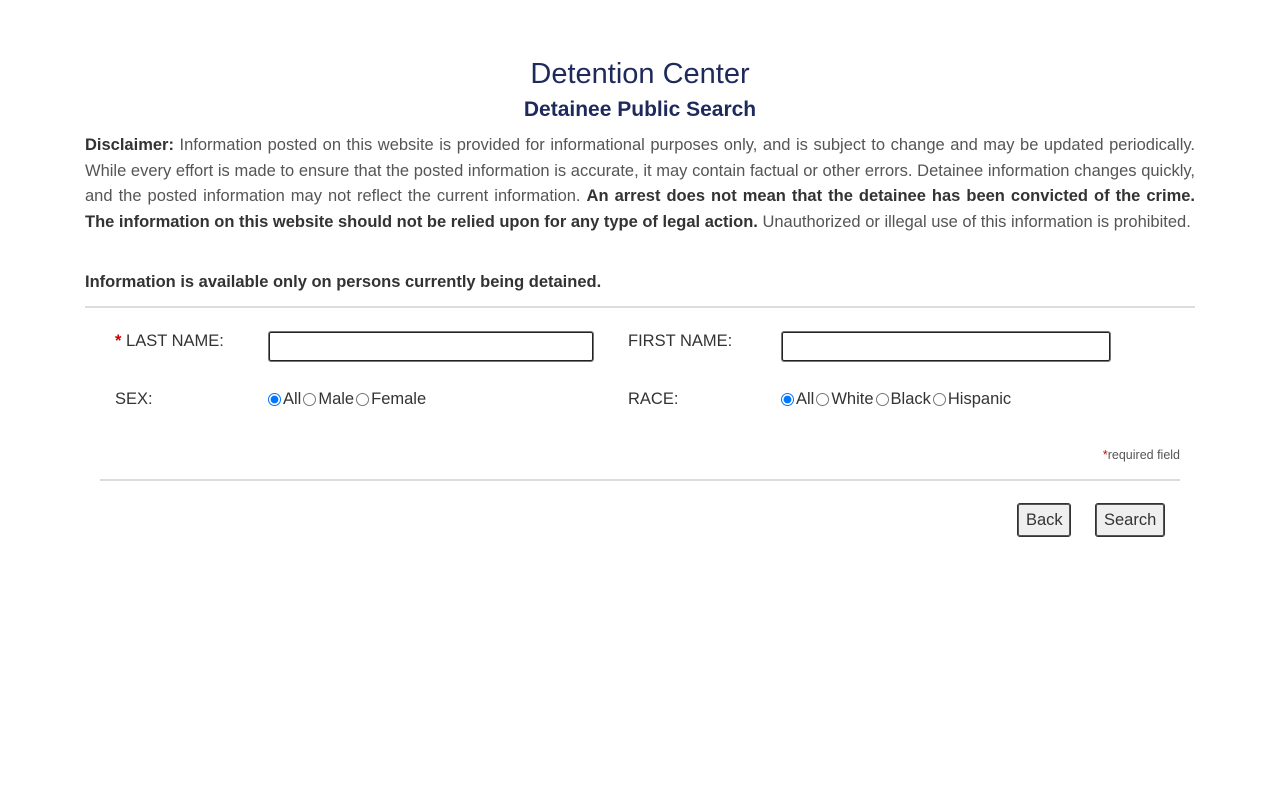 The image size is (1280, 800). I want to click on back-button: Back, so click(1044, 520).